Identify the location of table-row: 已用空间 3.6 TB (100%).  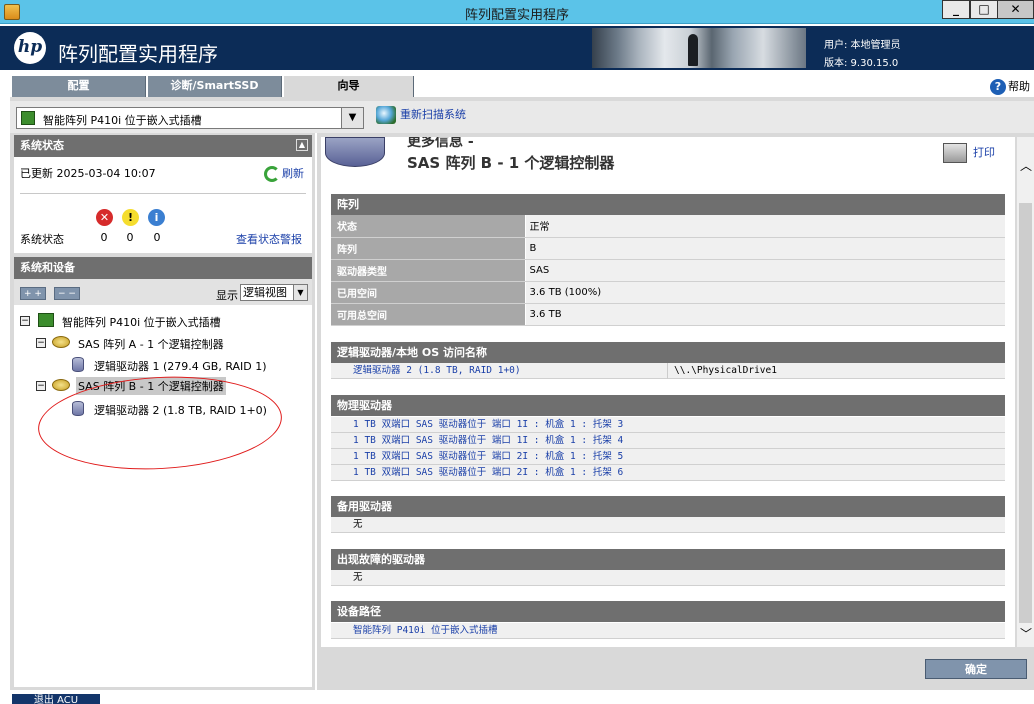
(668, 292).